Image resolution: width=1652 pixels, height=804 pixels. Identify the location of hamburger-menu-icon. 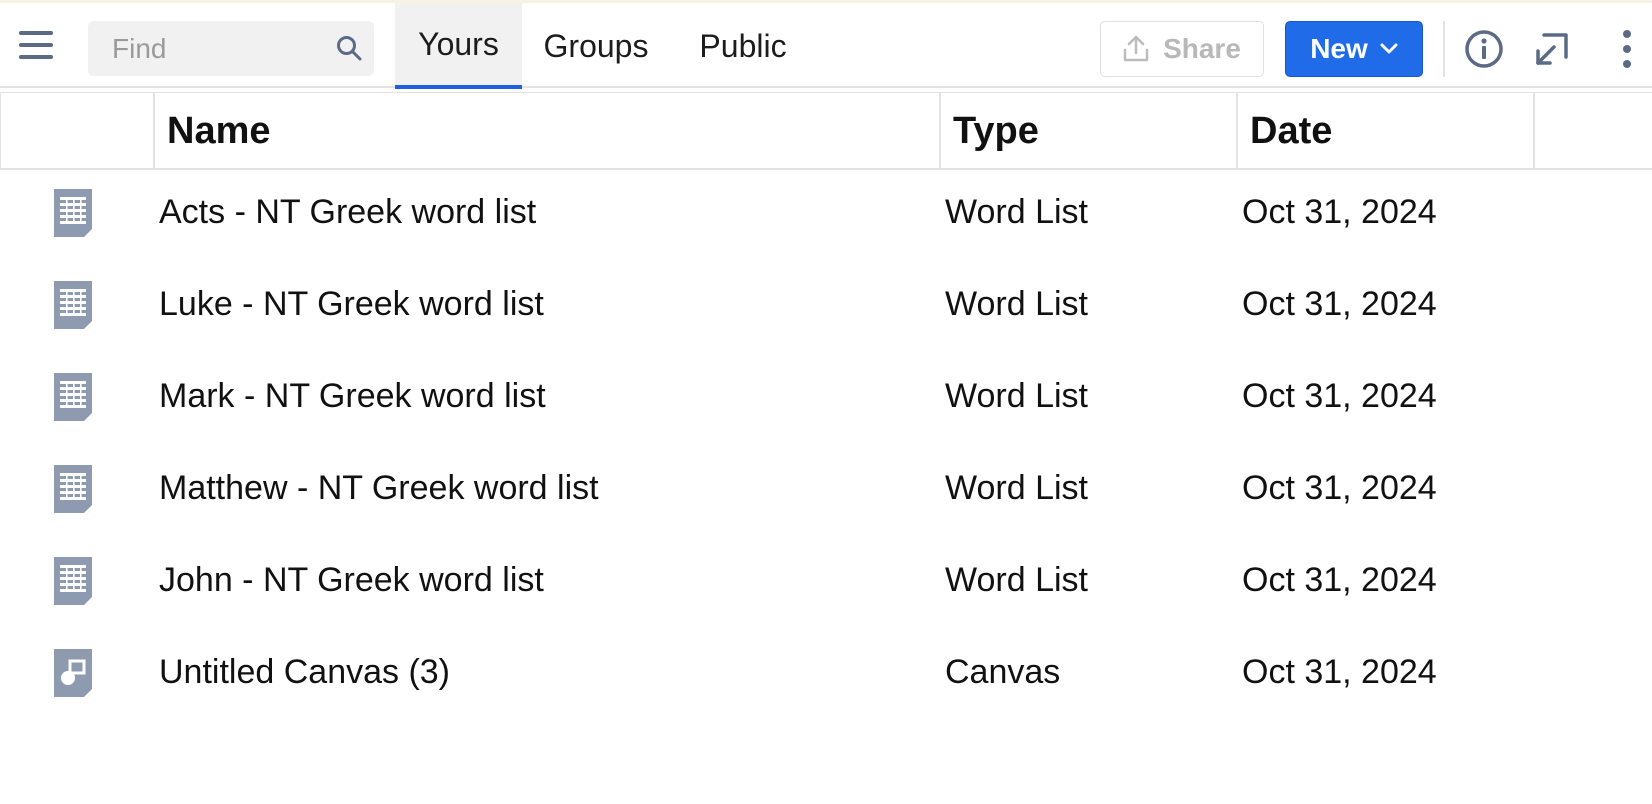
(36, 45).